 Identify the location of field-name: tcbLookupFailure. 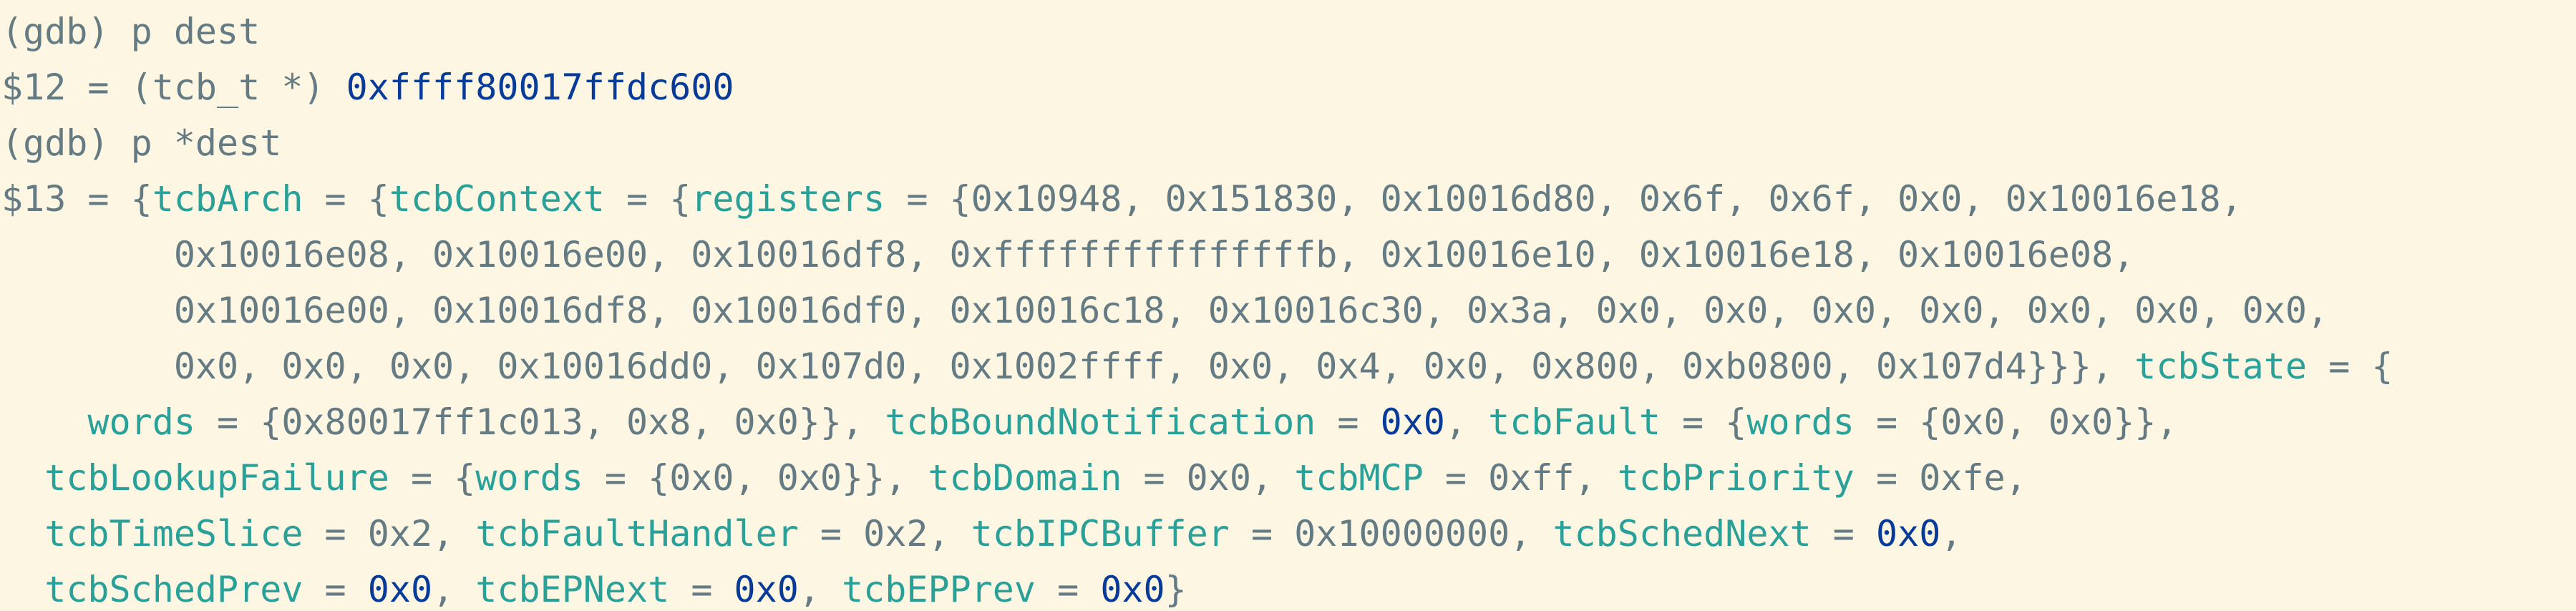
(216, 478).